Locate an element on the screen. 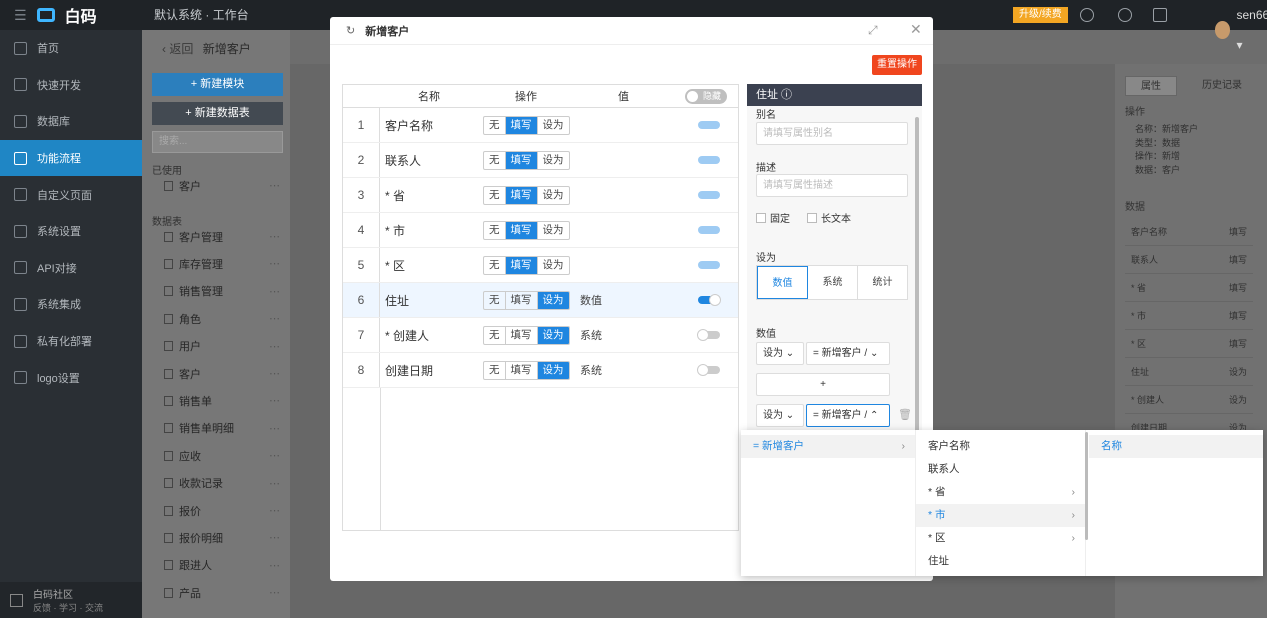 The height and width of the screenshot is (618, 1267). cascader-option: * 区 › is located at coordinates (1000, 538).